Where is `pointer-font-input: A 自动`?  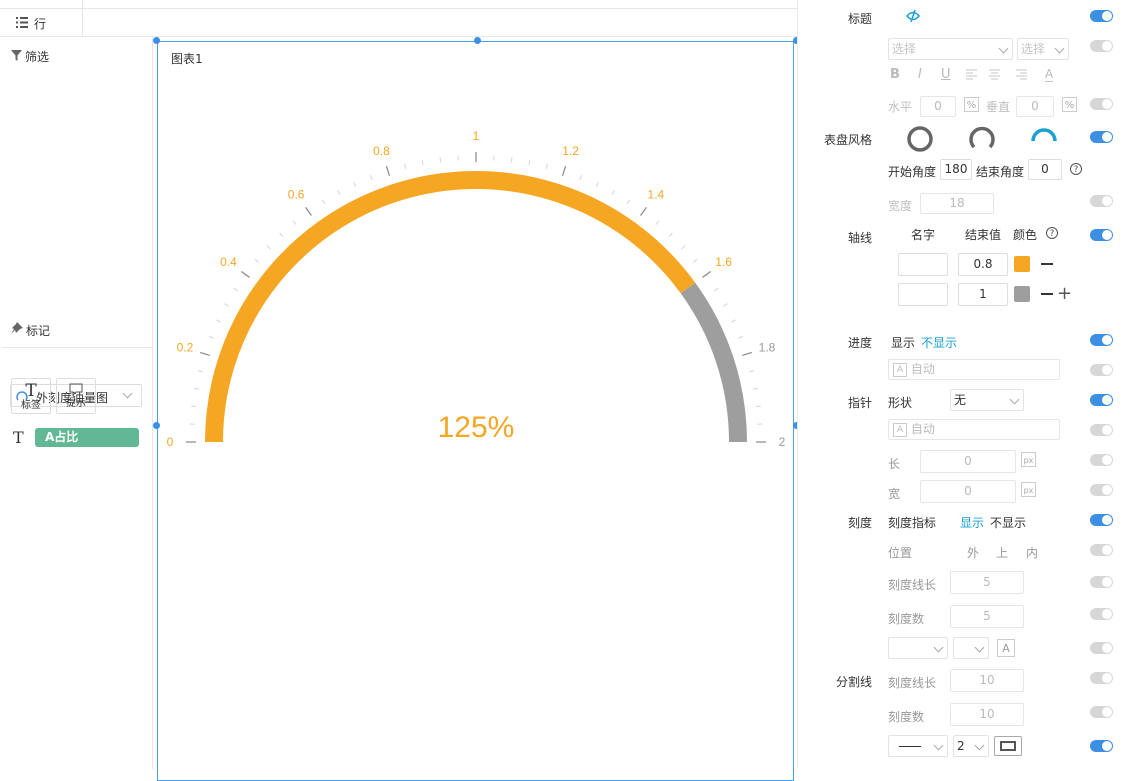
pointer-font-input: A 自动 is located at coordinates (974, 429).